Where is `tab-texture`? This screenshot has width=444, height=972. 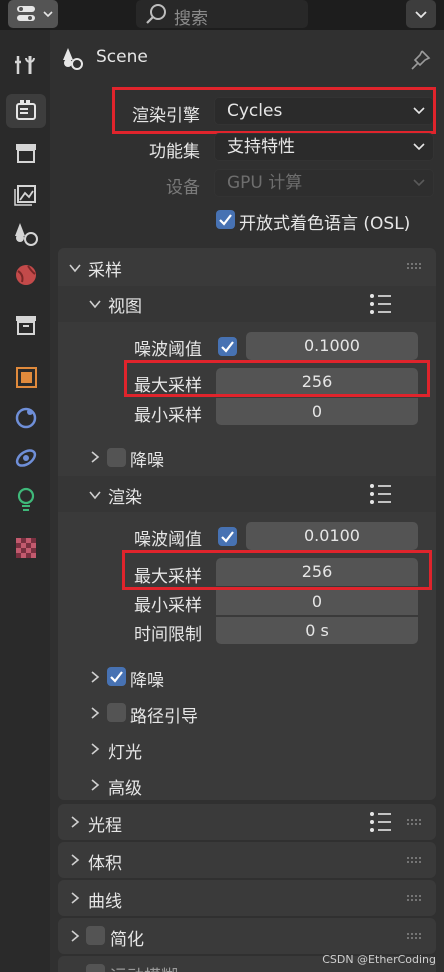
tab-texture is located at coordinates (26, 547).